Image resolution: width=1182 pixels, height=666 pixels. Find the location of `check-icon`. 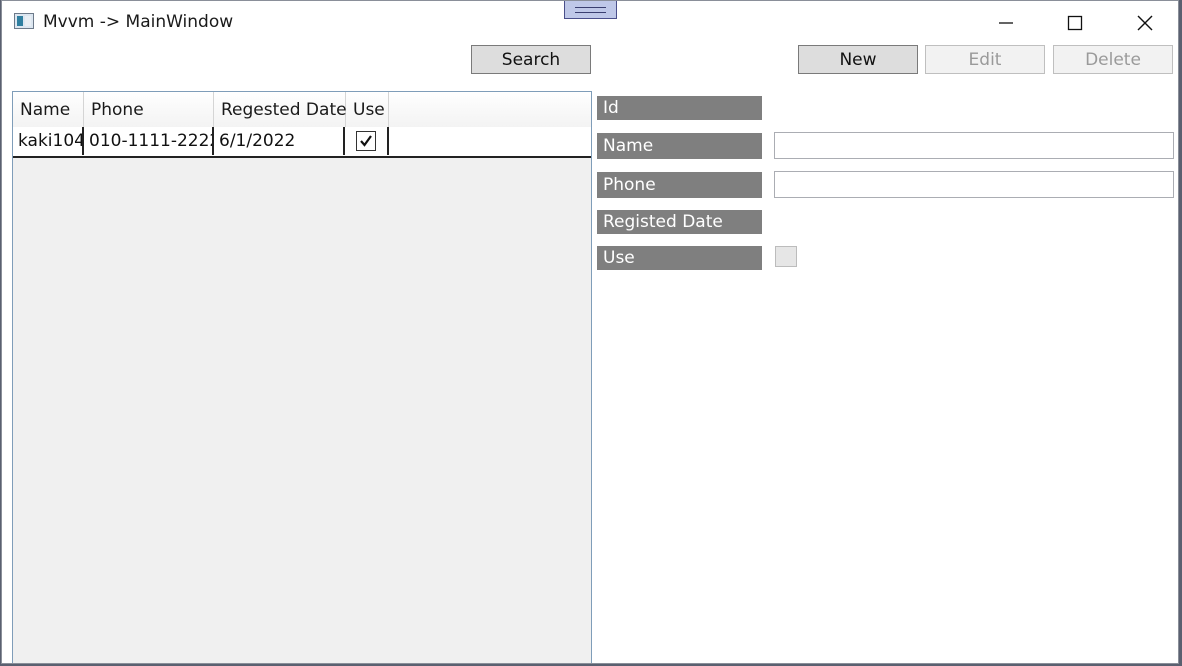

check-icon is located at coordinates (366, 141).